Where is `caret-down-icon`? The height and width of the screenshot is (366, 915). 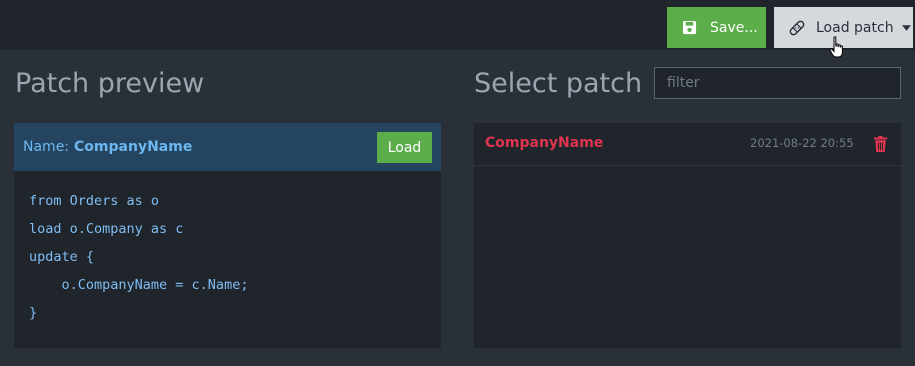 caret-down-icon is located at coordinates (906, 27).